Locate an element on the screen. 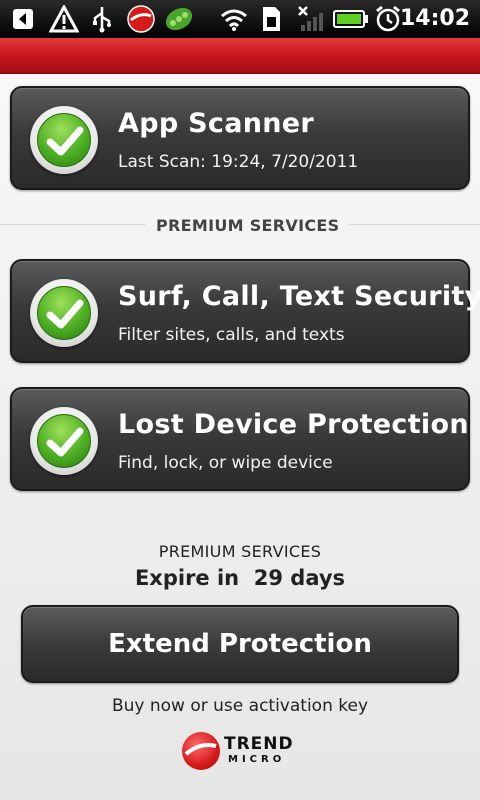 This screenshot has height=800, width=480. section-heading: PREMIUM SERVICES is located at coordinates (248, 225).